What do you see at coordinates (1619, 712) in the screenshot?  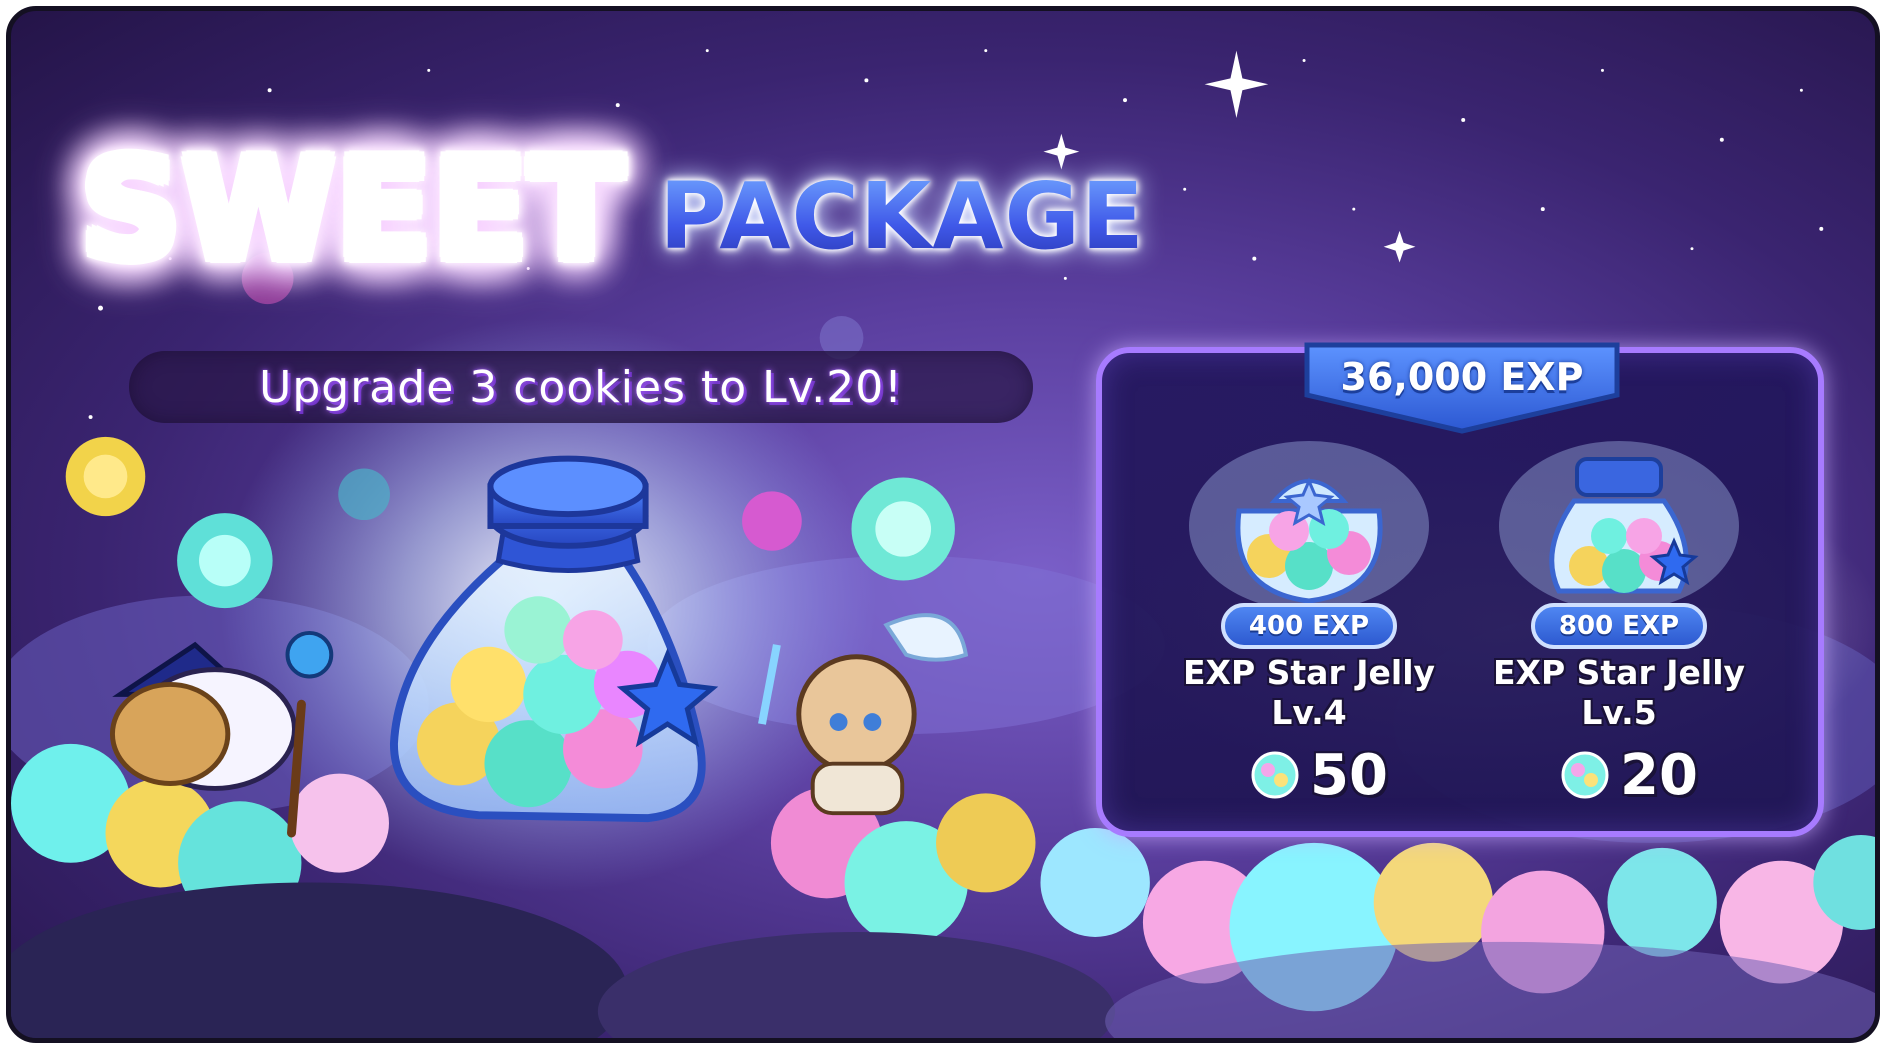 I see `item-name-line2: Lv.5` at bounding box center [1619, 712].